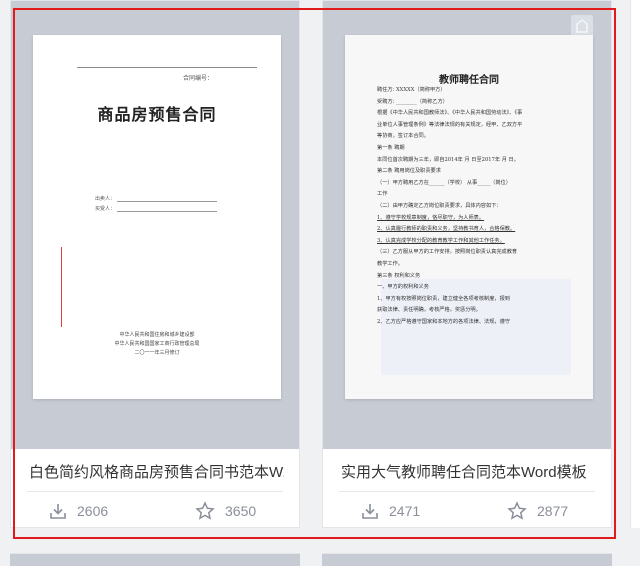  Describe the element at coordinates (429, 310) in the screenshot. I see `body-line: 获取法律、责任明确，考核严格，奖惩分明。` at that location.